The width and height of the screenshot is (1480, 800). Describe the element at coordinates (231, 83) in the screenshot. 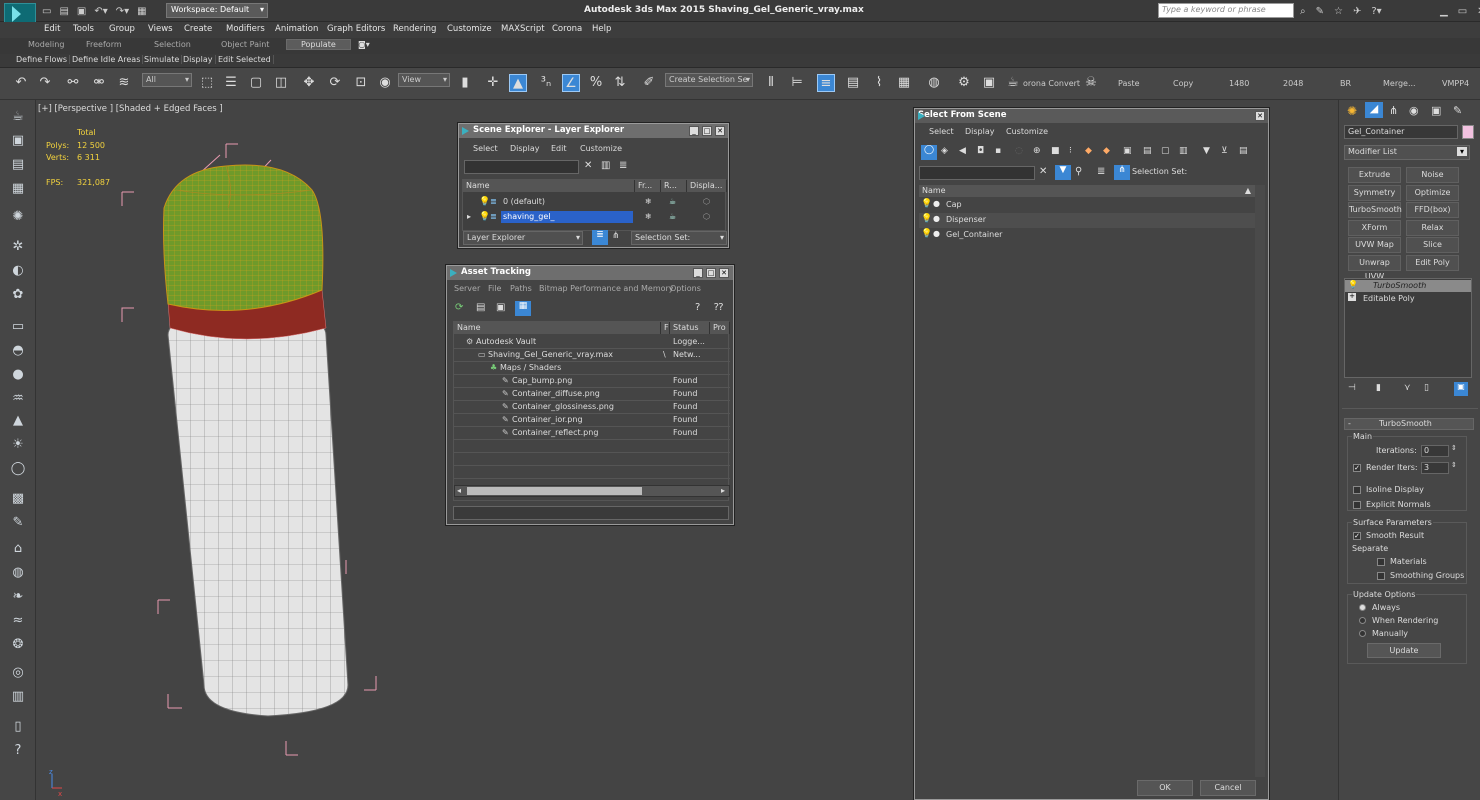

I see `select-by-name-icon: ☰` at that location.